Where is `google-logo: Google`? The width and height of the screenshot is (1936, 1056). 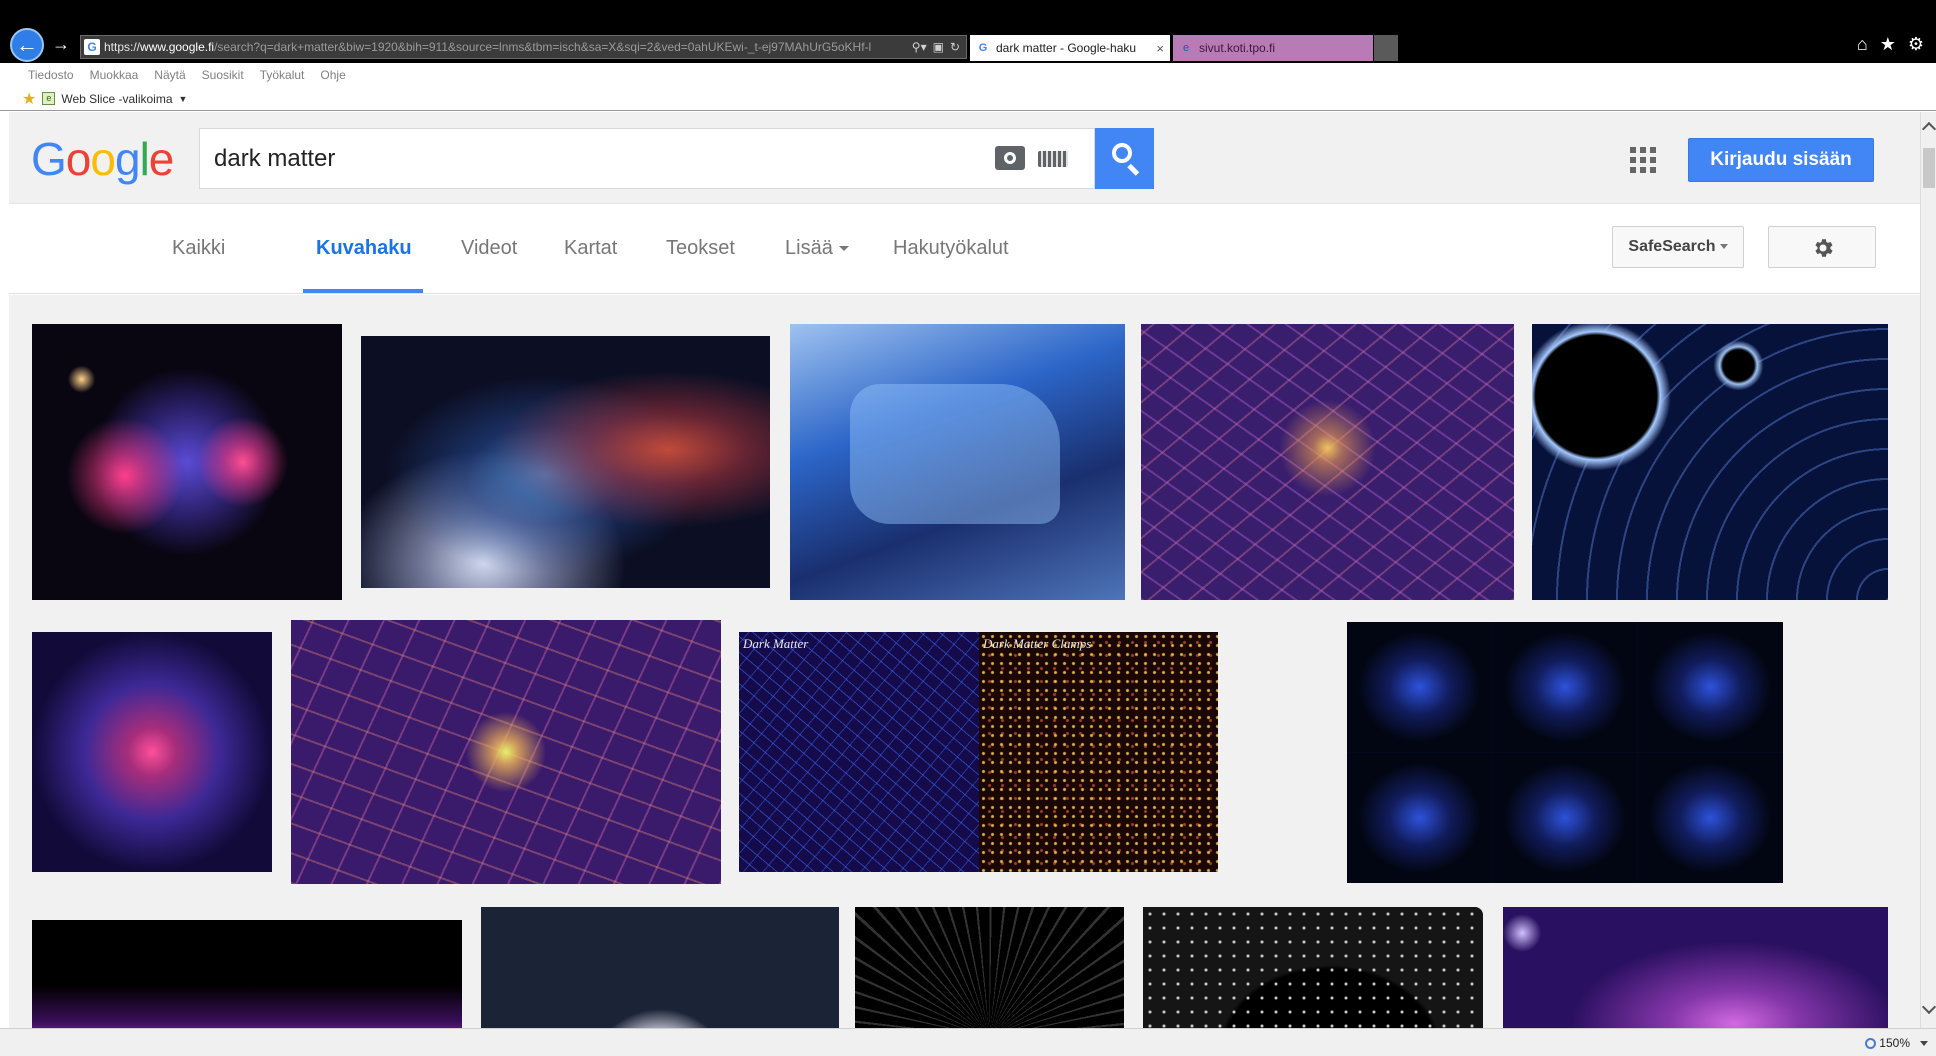
google-logo: Google is located at coordinates (103, 159).